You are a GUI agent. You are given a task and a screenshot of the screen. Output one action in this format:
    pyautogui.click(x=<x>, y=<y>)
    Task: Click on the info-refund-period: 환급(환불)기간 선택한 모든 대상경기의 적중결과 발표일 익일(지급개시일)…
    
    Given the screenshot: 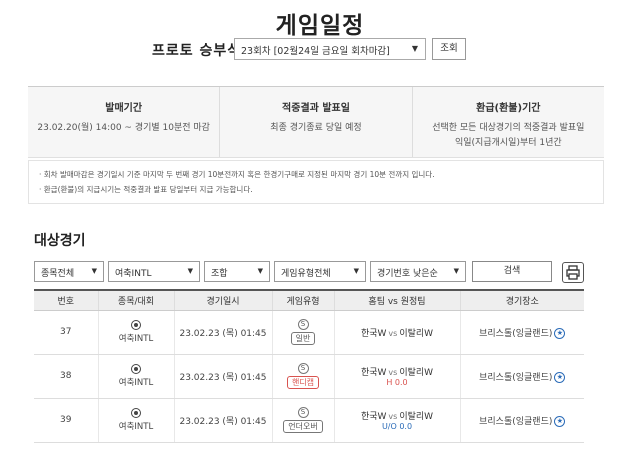 What is the action you would take?
    pyautogui.click(x=508, y=122)
    